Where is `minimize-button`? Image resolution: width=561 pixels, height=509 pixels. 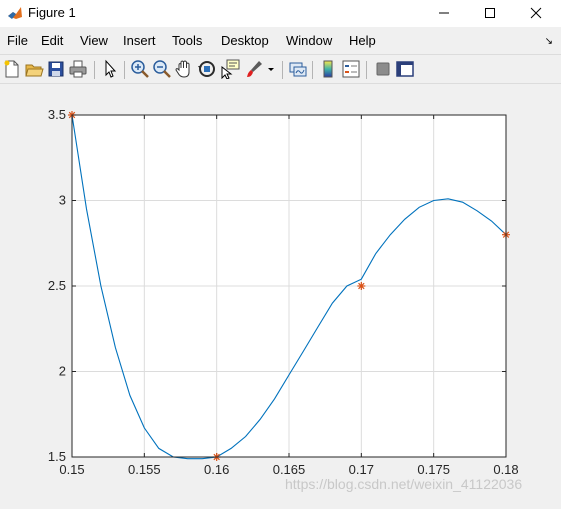 minimize-button is located at coordinates (444, 13).